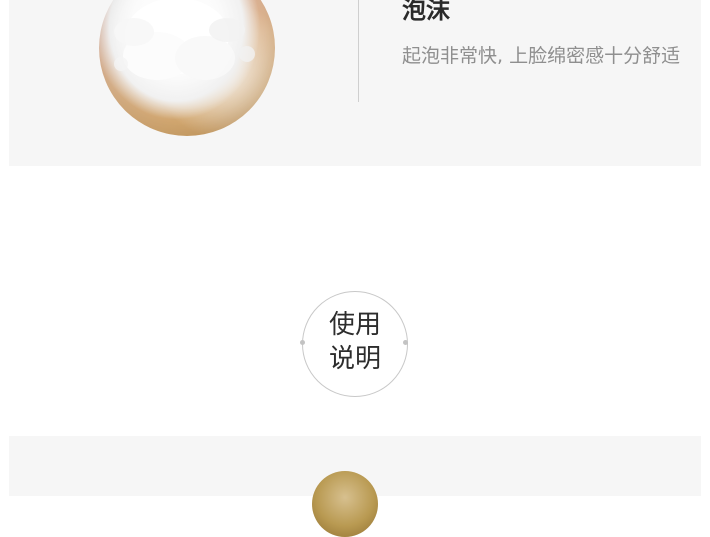  What do you see at coordinates (541, 56) in the screenshot?
I see `feature-description: 起泡非常快, 上脸绵密感十分舒适` at bounding box center [541, 56].